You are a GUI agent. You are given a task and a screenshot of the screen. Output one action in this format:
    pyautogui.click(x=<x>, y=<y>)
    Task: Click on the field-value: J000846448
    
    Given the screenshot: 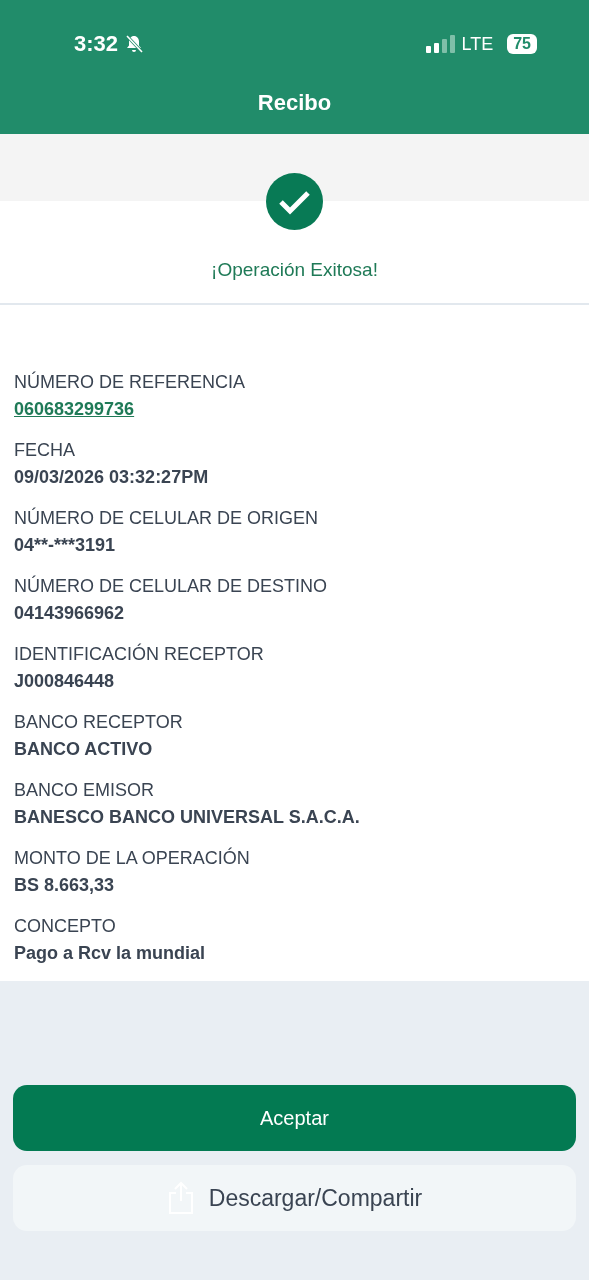 What is the action you would take?
    pyautogui.click(x=64, y=681)
    